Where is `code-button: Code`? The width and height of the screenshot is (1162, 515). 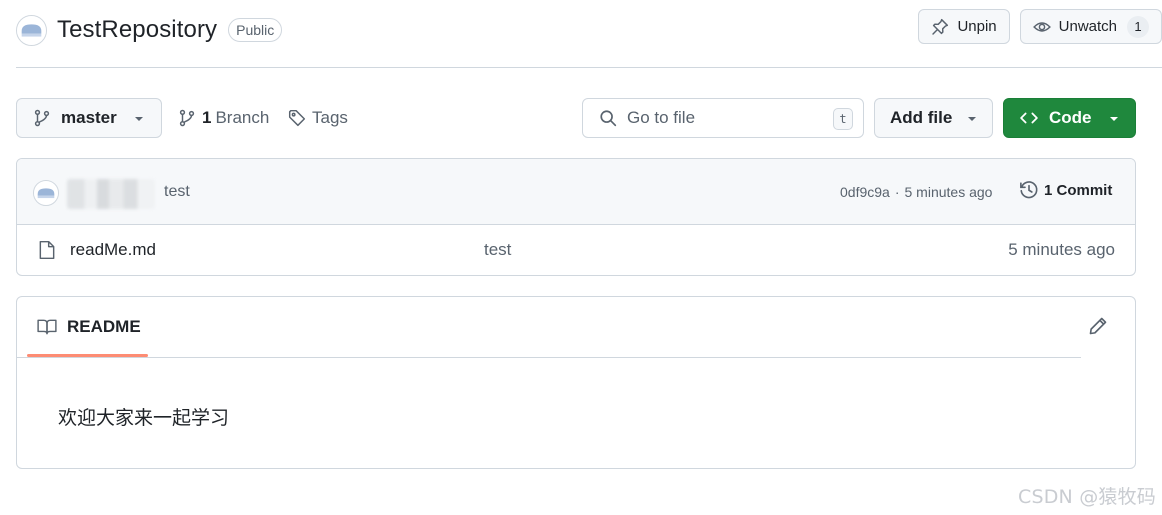
code-button: Code is located at coordinates (1069, 118).